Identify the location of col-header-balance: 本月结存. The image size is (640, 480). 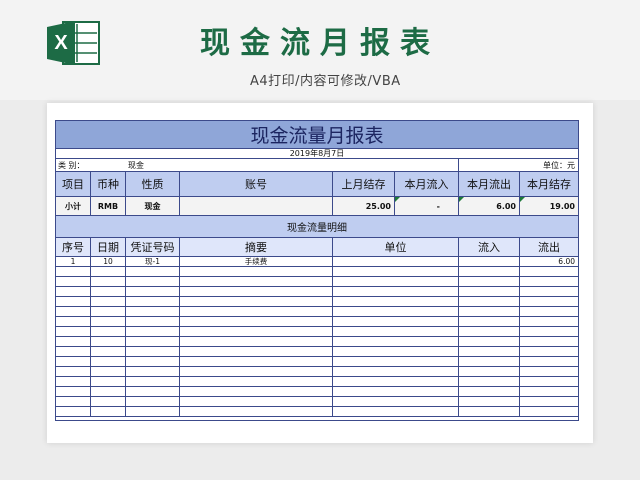
(549, 184).